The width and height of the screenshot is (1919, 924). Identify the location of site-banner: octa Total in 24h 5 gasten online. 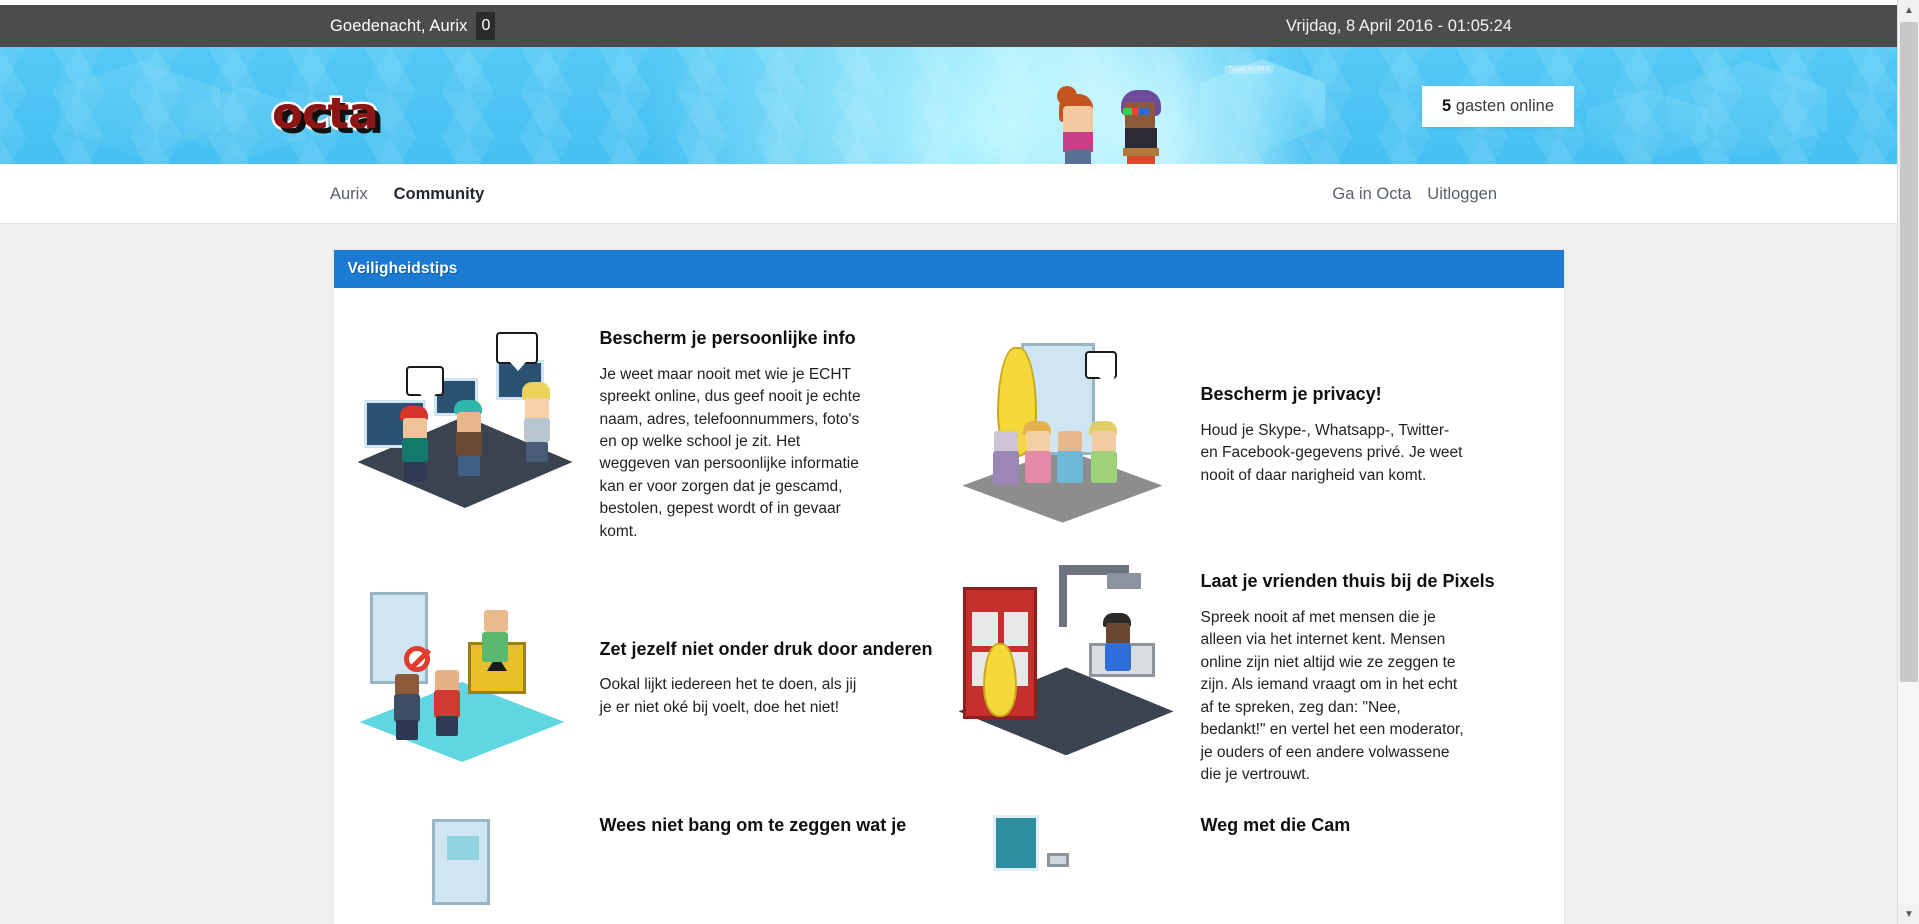
(948, 105).